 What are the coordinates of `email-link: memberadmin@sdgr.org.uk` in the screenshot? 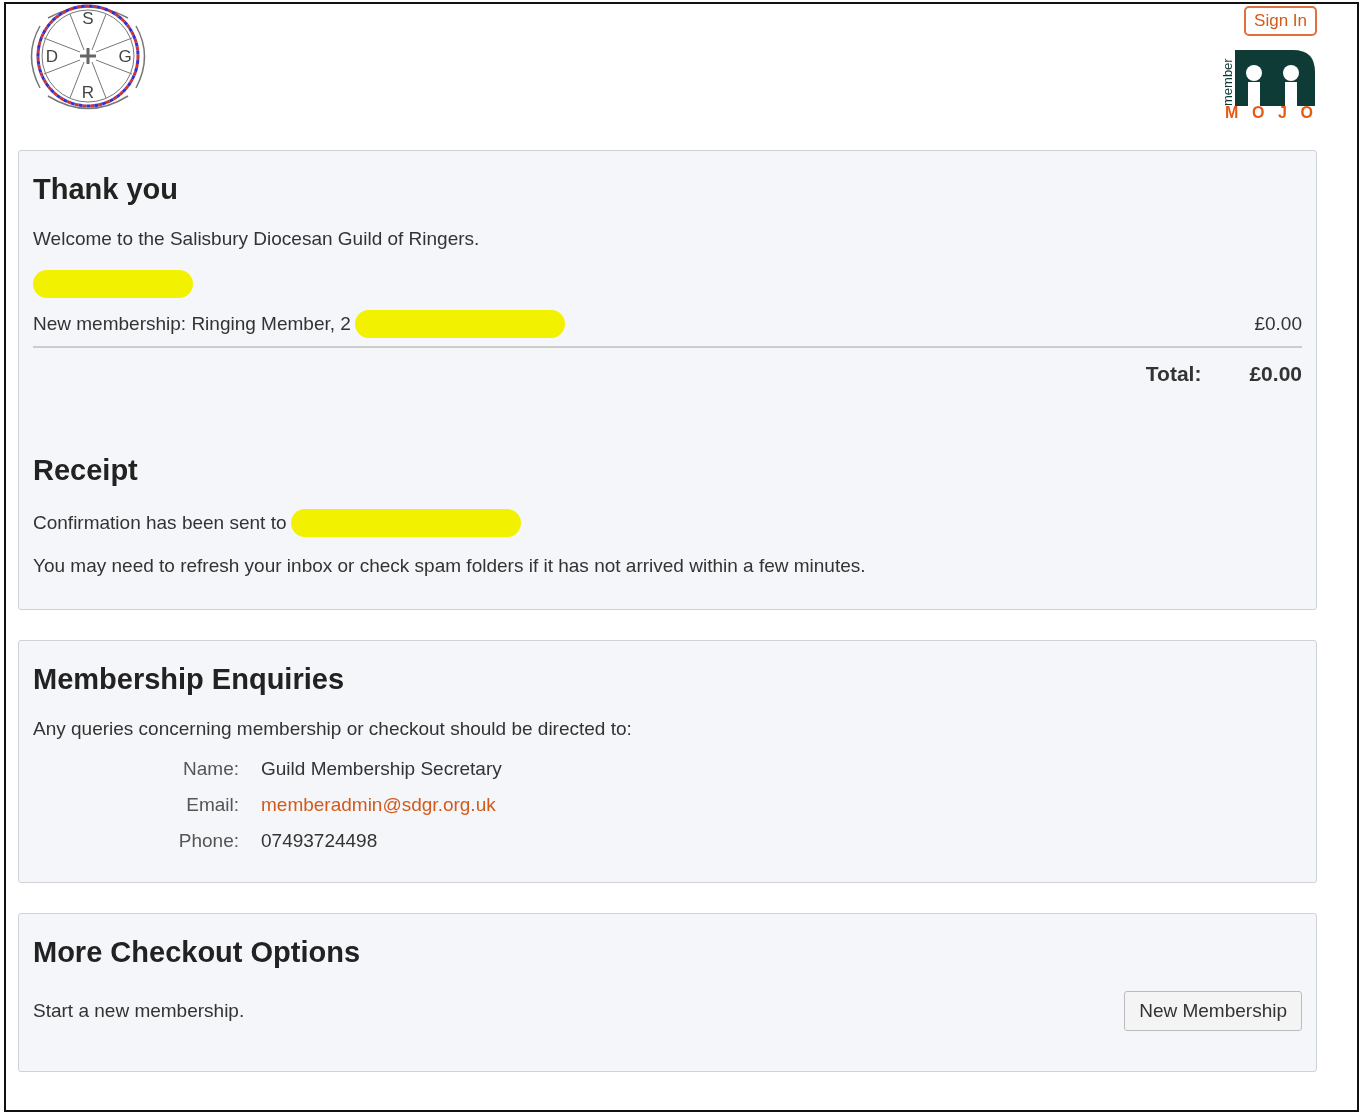 It's located at (378, 804).